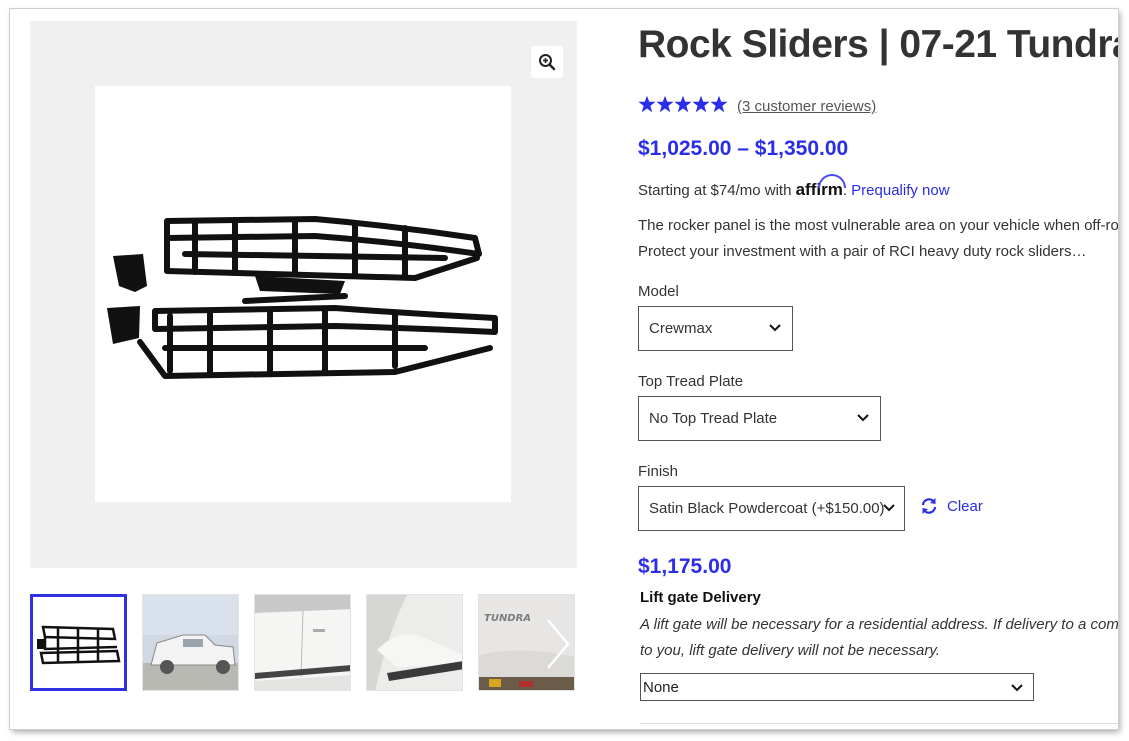 The width and height of the screenshot is (1129, 741). I want to click on lift-gate-value: None, so click(661, 687).